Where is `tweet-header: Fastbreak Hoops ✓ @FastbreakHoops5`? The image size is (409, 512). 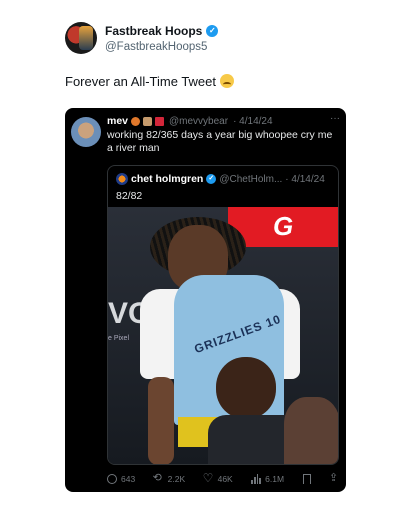 tweet-header: Fastbreak Hoops ✓ @FastbreakHoops5 is located at coordinates (230, 40).